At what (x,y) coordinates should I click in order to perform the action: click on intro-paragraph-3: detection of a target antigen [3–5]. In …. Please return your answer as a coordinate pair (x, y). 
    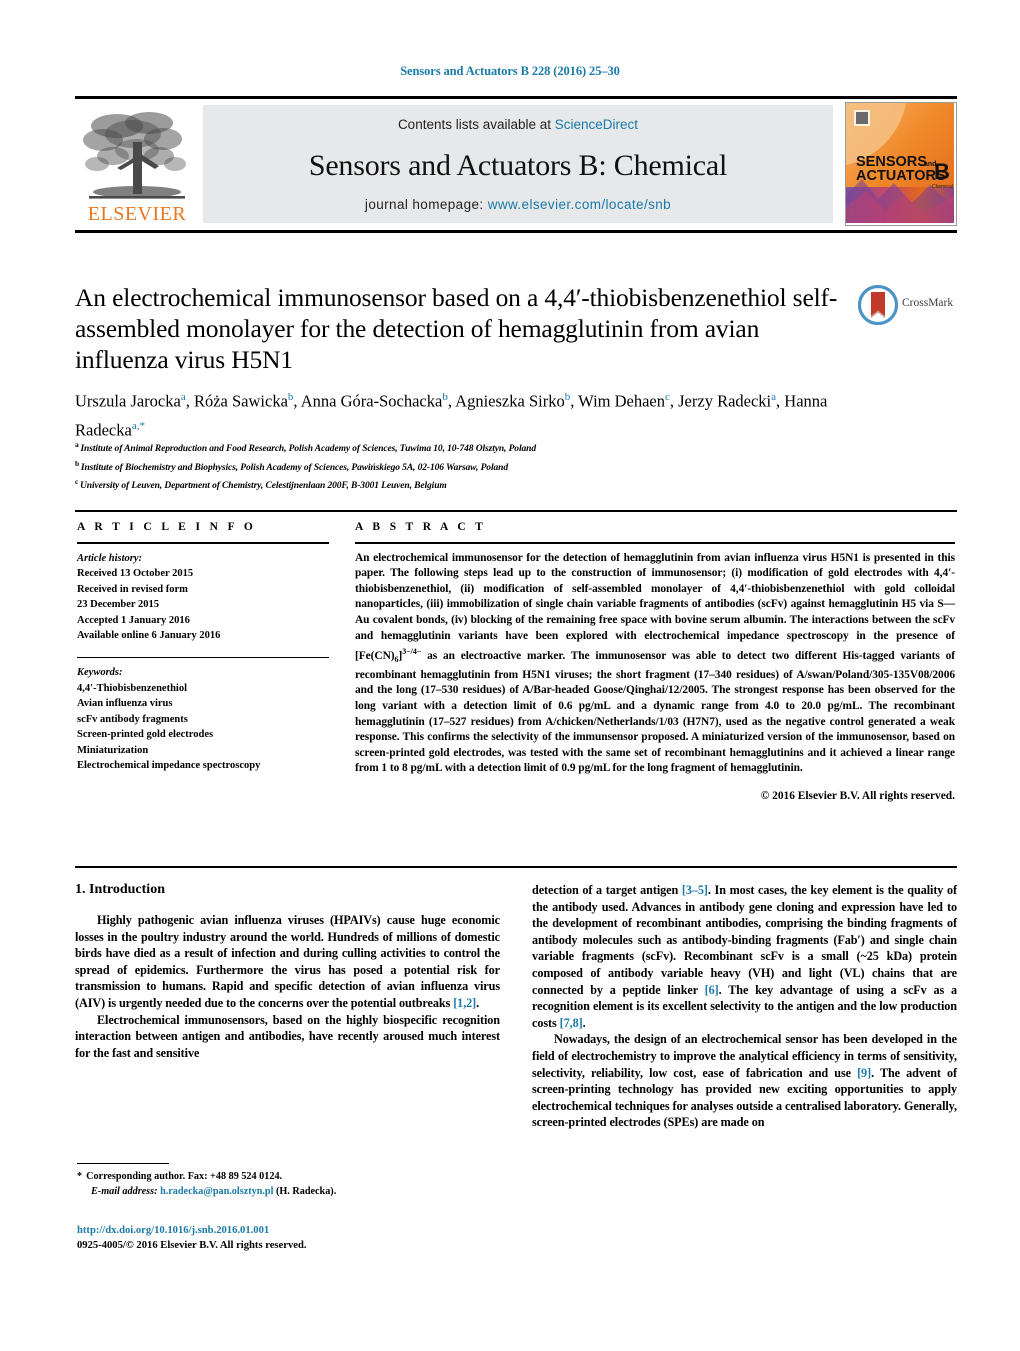
    Looking at the image, I should click on (744, 956).